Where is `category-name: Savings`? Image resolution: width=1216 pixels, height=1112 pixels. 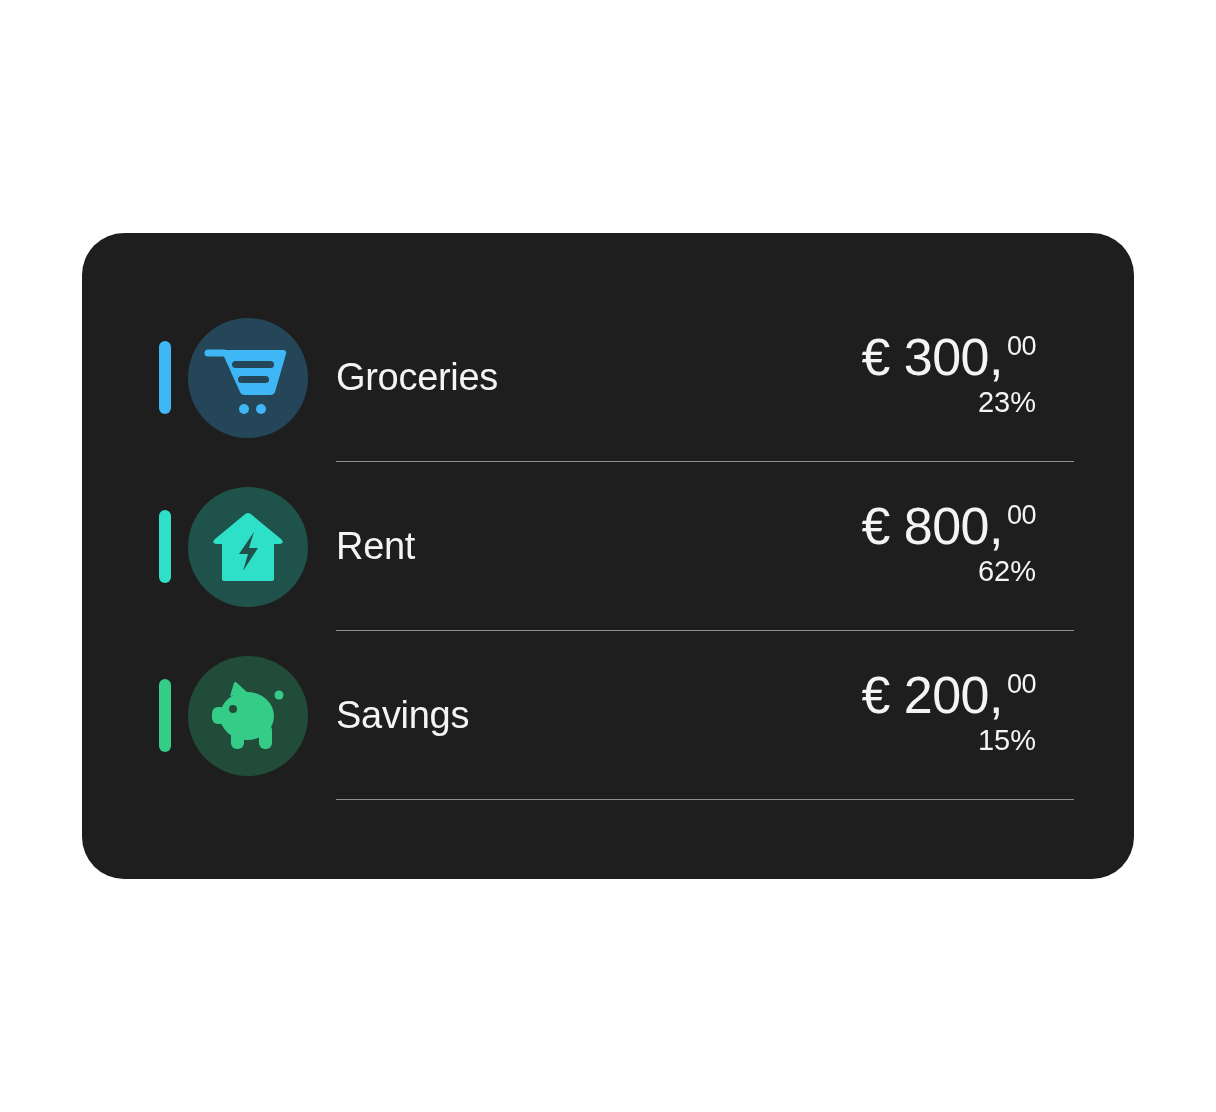
category-name: Savings is located at coordinates (403, 715).